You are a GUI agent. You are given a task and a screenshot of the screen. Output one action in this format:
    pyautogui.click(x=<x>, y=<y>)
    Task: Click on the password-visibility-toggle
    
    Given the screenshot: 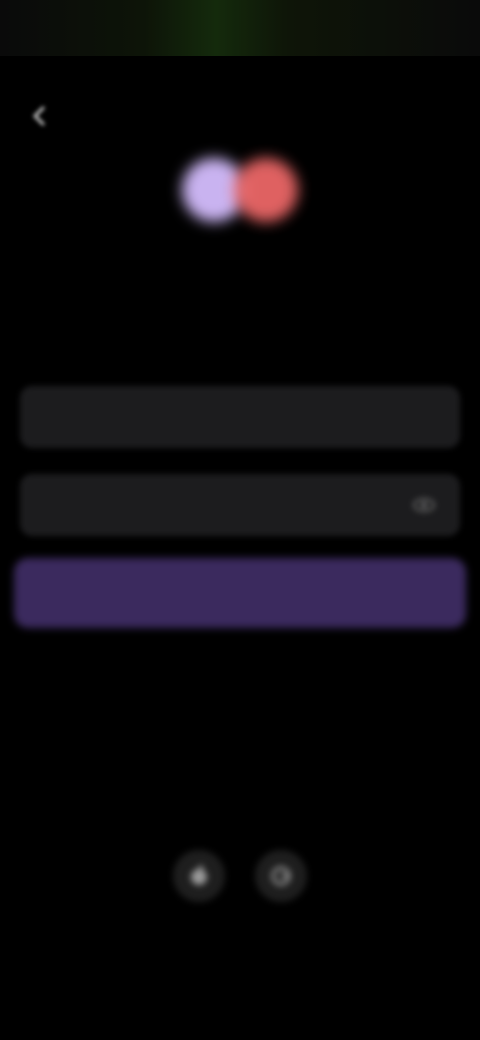 What is the action you would take?
    pyautogui.click(x=424, y=505)
    